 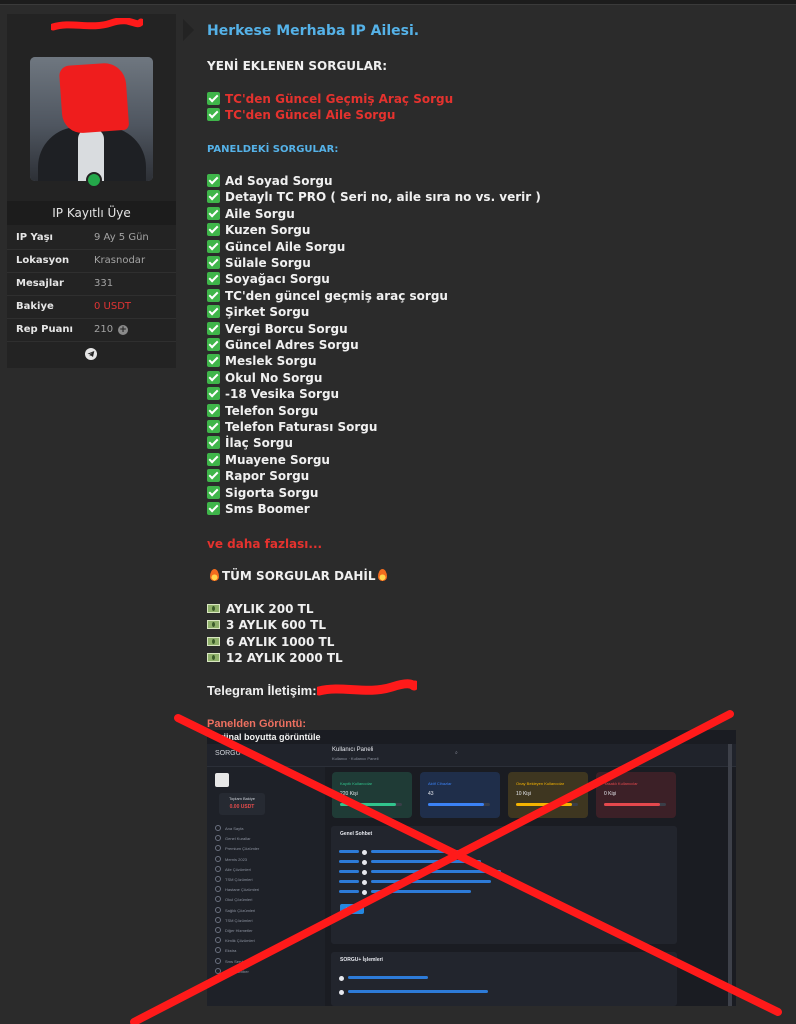 I want to click on panel-query-item: Güncel Aile Sorgu, so click(x=276, y=246).